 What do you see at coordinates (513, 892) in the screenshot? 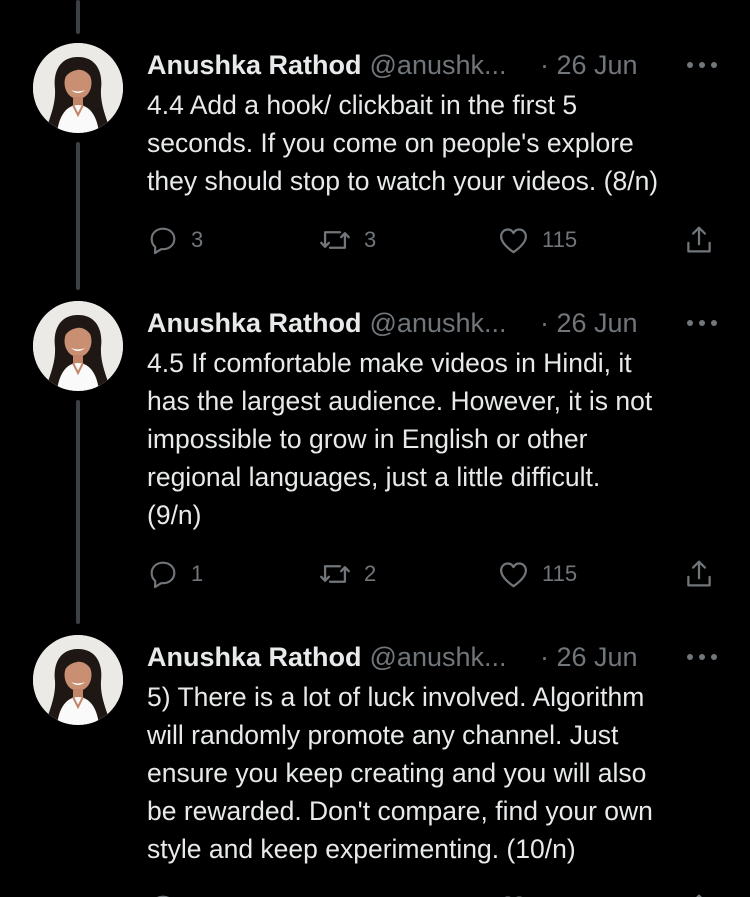
I see `like-button` at bounding box center [513, 892].